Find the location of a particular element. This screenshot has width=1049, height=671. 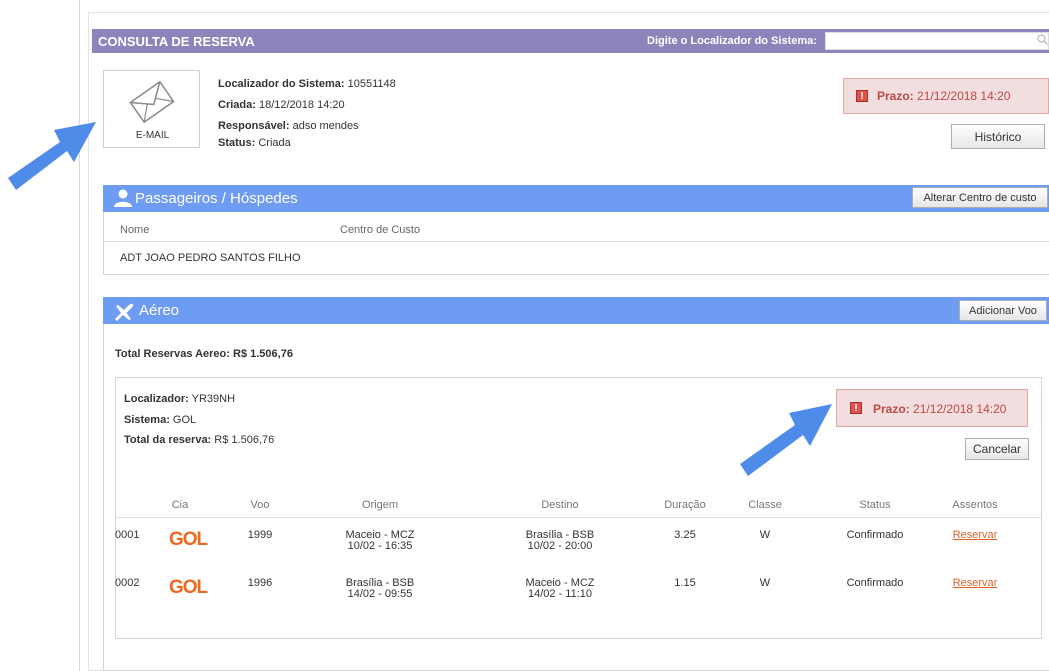

booking-prazo-alert: ! Prazo: 21/12/2018 14:20 is located at coordinates (932, 408).